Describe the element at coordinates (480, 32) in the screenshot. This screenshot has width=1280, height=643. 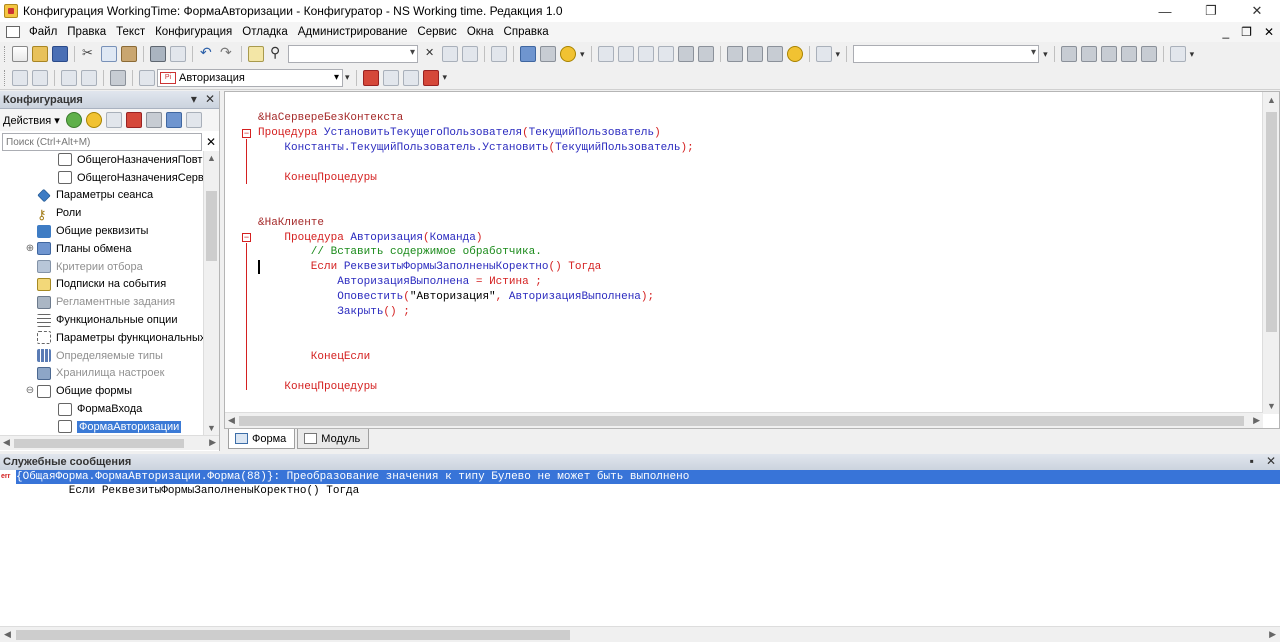
I see `menu-windows: Окна` at that location.